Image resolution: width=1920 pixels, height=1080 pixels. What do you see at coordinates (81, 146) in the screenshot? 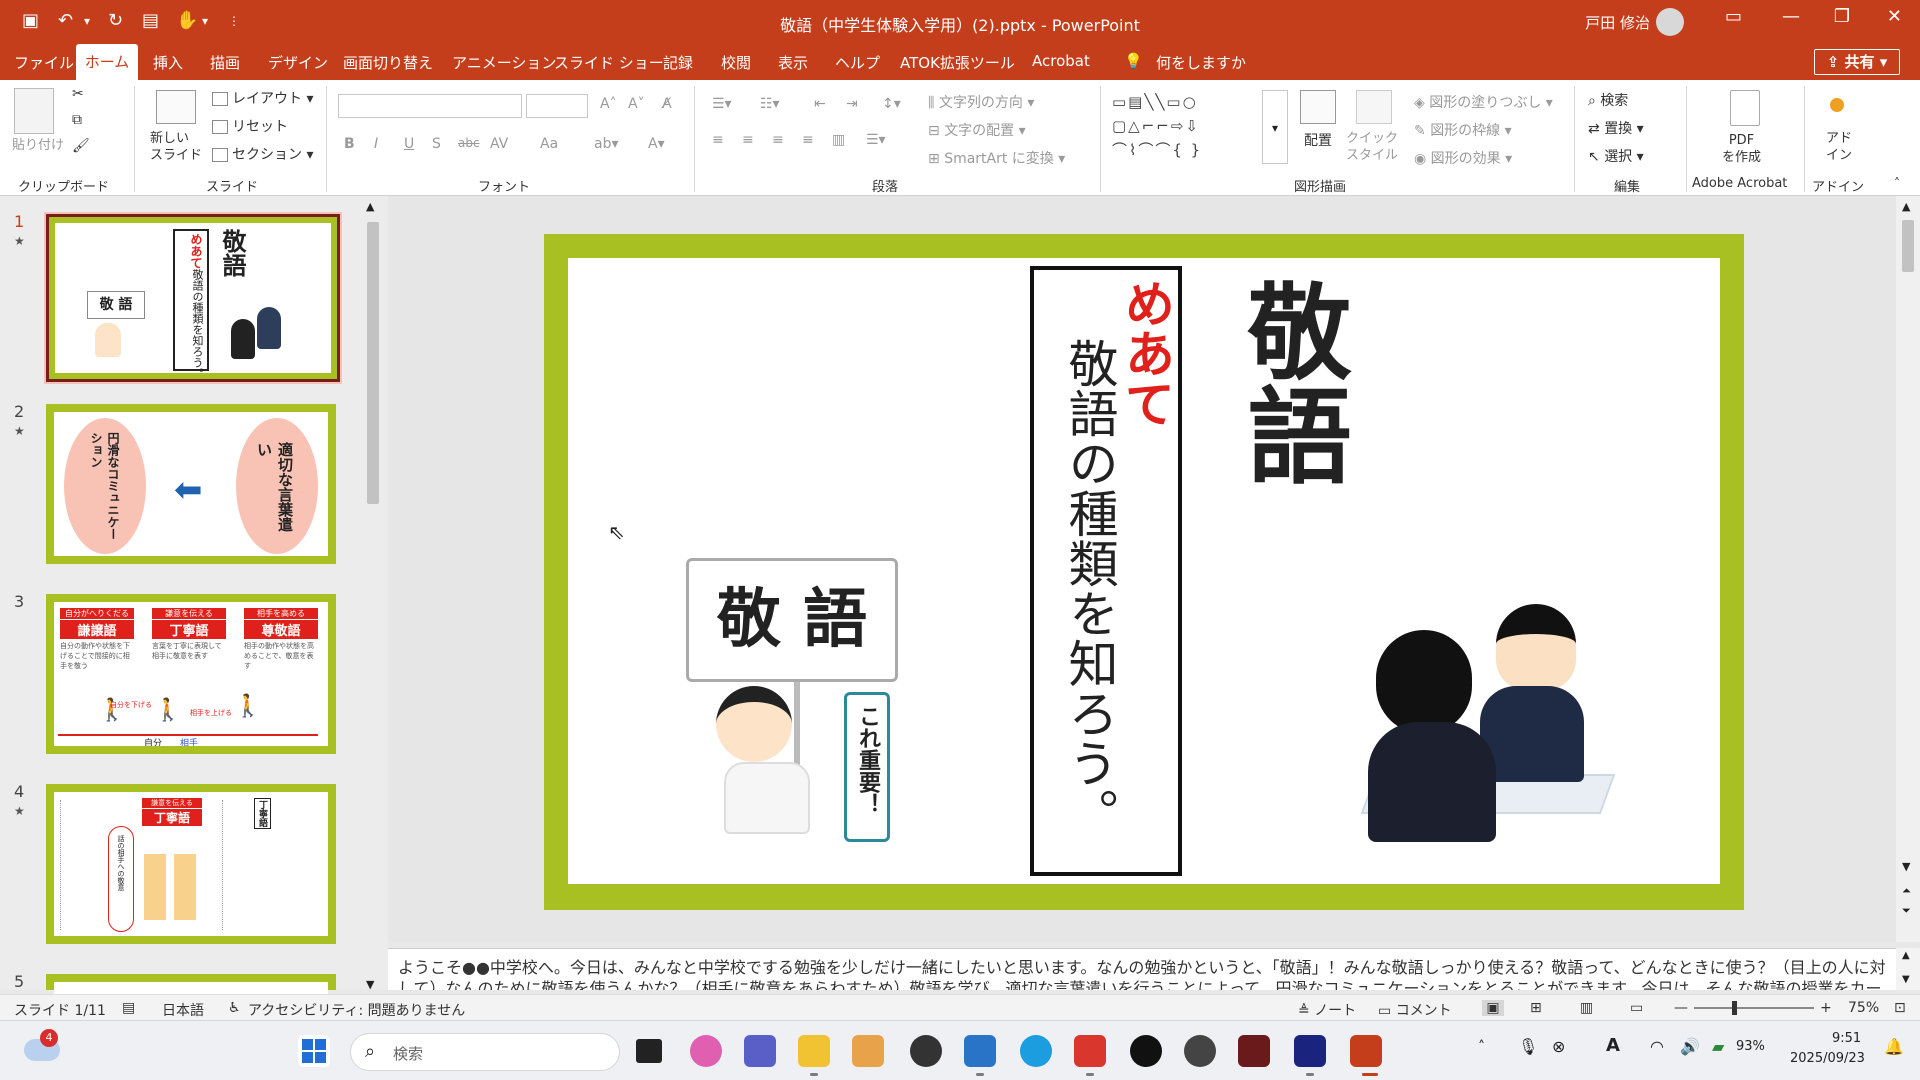
I see `format-painter-icon: 🖌` at bounding box center [81, 146].